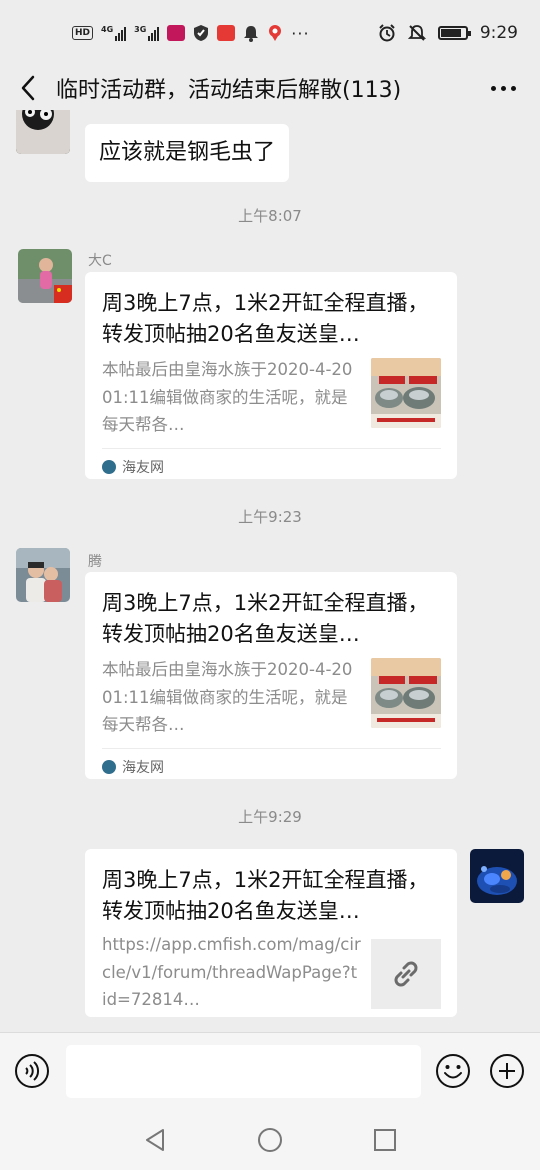 Image resolution: width=540 pixels, height=1170 pixels. I want to click on sender-name: 大C, so click(100, 261).